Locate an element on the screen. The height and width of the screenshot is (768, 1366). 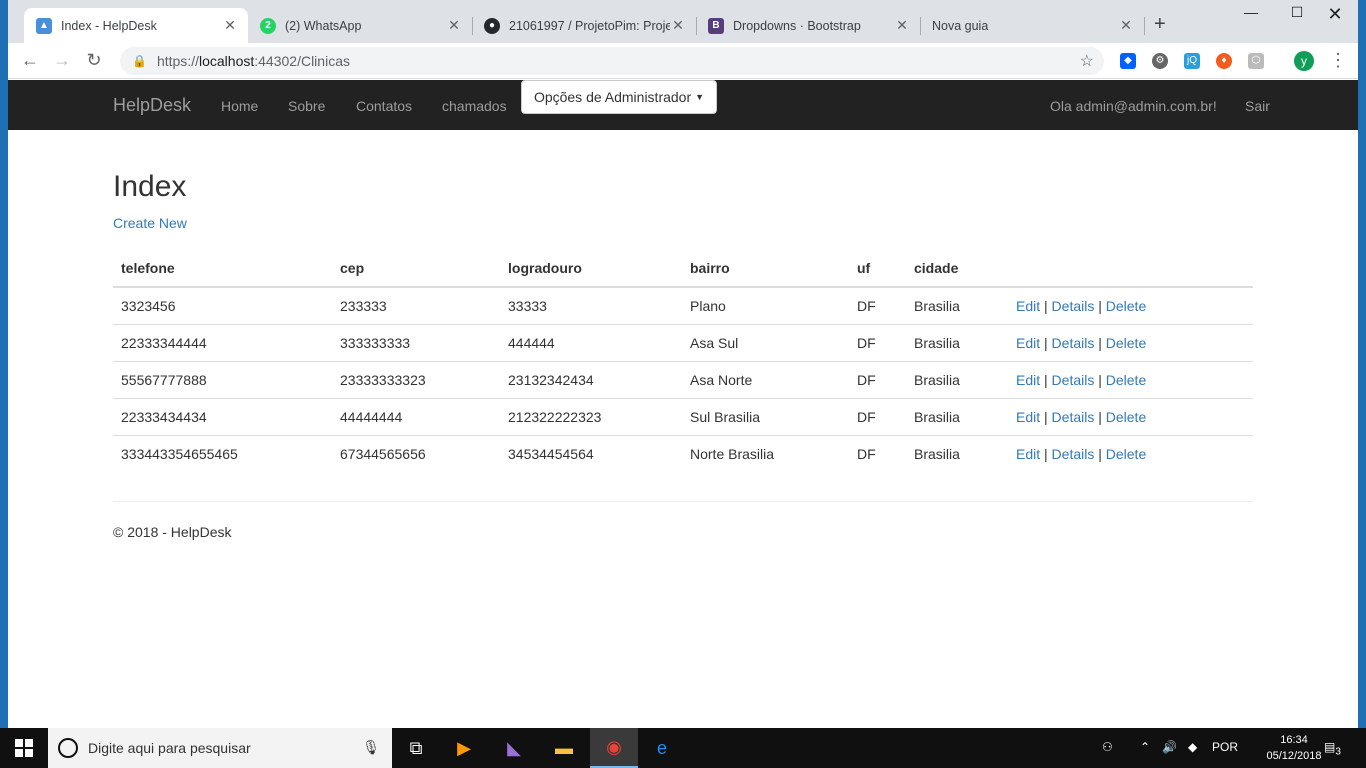
jq-extension-icon: jQ is located at coordinates (1192, 61).